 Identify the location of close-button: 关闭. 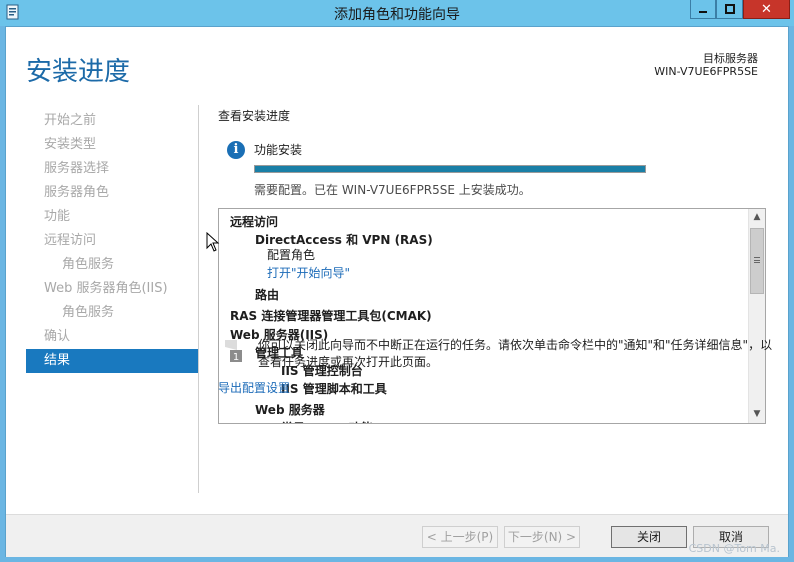
(649, 537).